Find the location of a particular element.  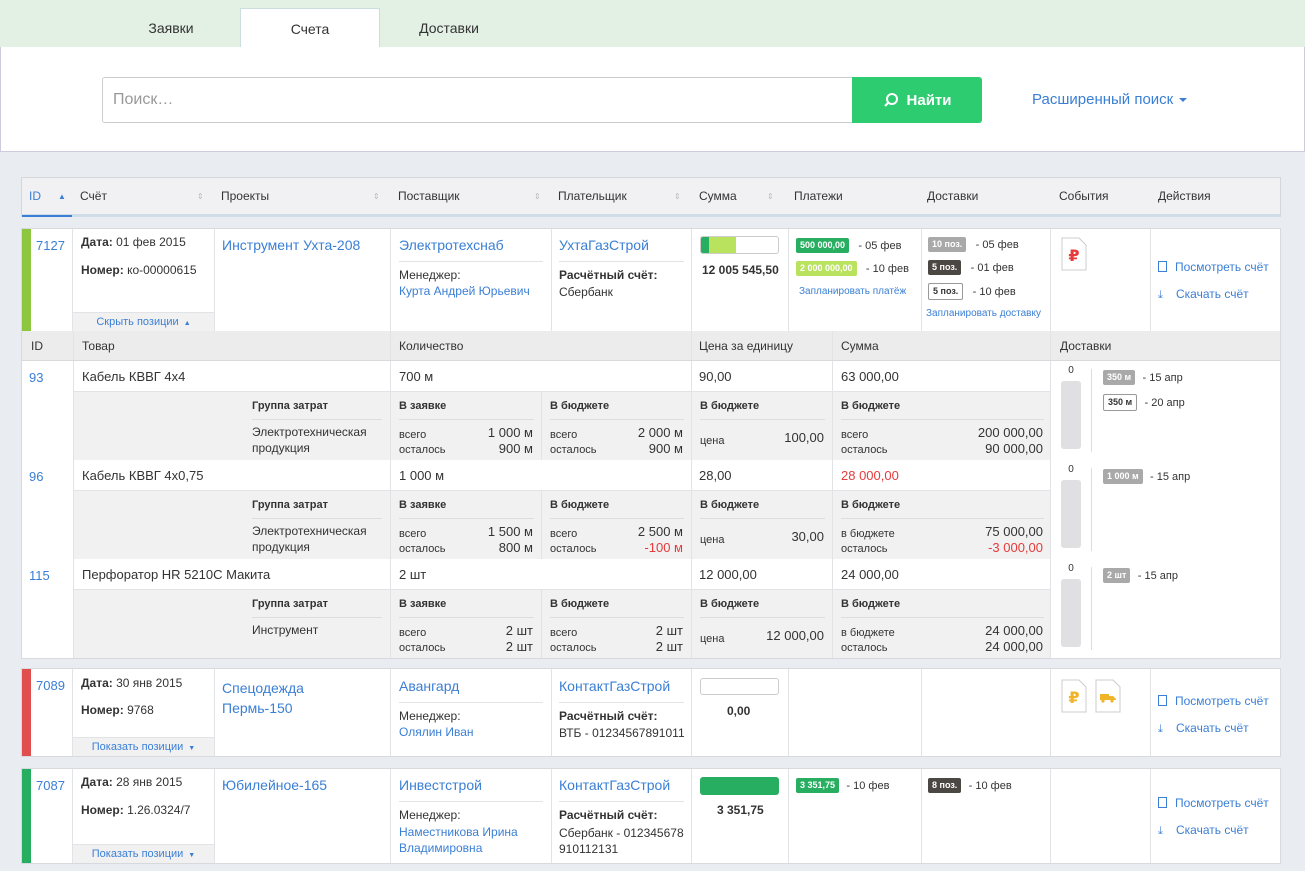

request-left: 2 шт is located at coordinates (519, 646).